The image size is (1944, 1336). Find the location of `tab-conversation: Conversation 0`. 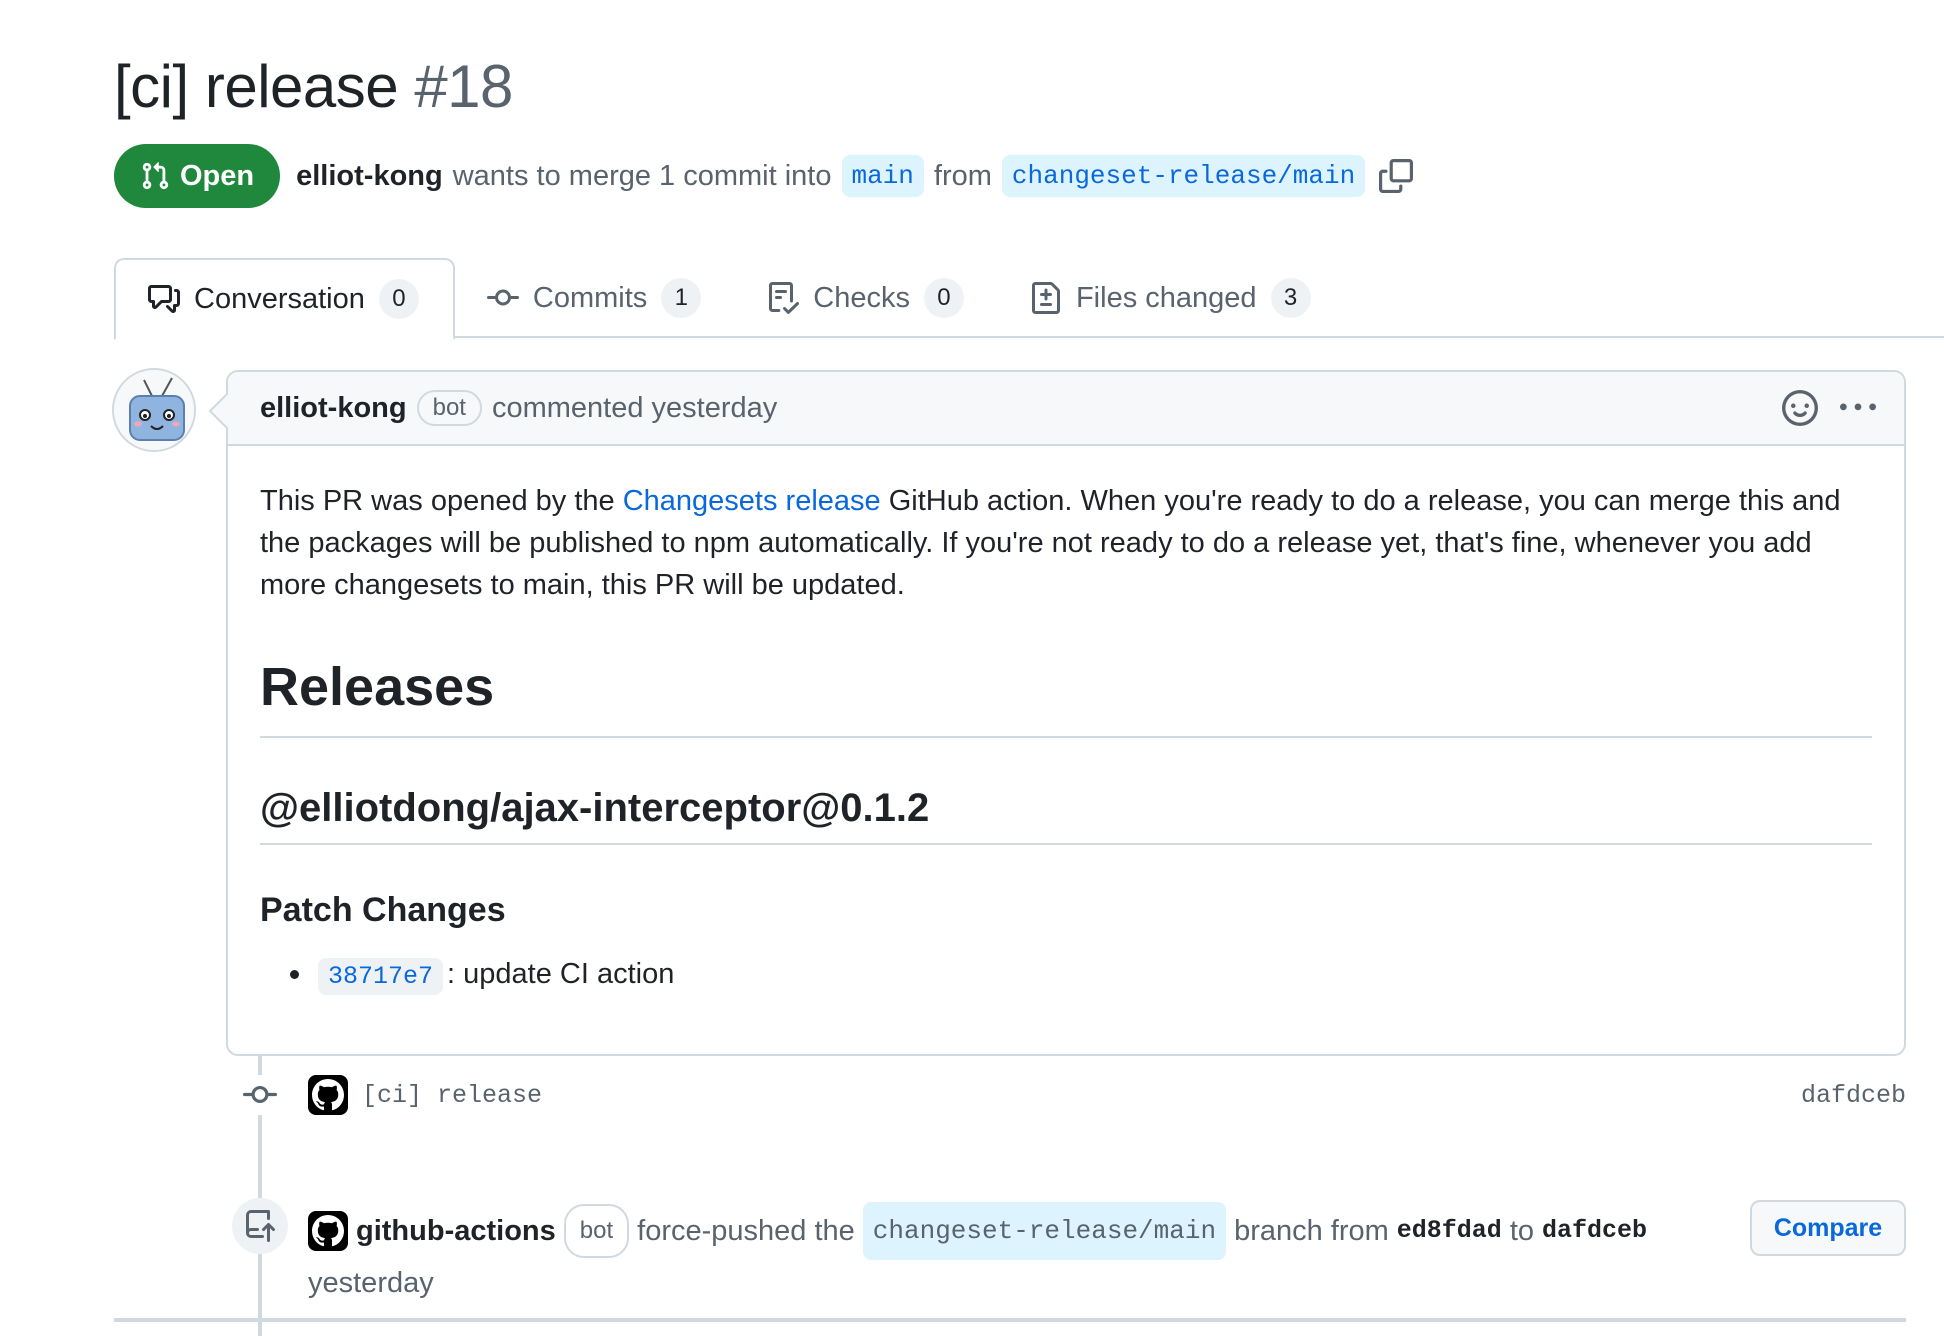

tab-conversation: Conversation 0 is located at coordinates (284, 299).